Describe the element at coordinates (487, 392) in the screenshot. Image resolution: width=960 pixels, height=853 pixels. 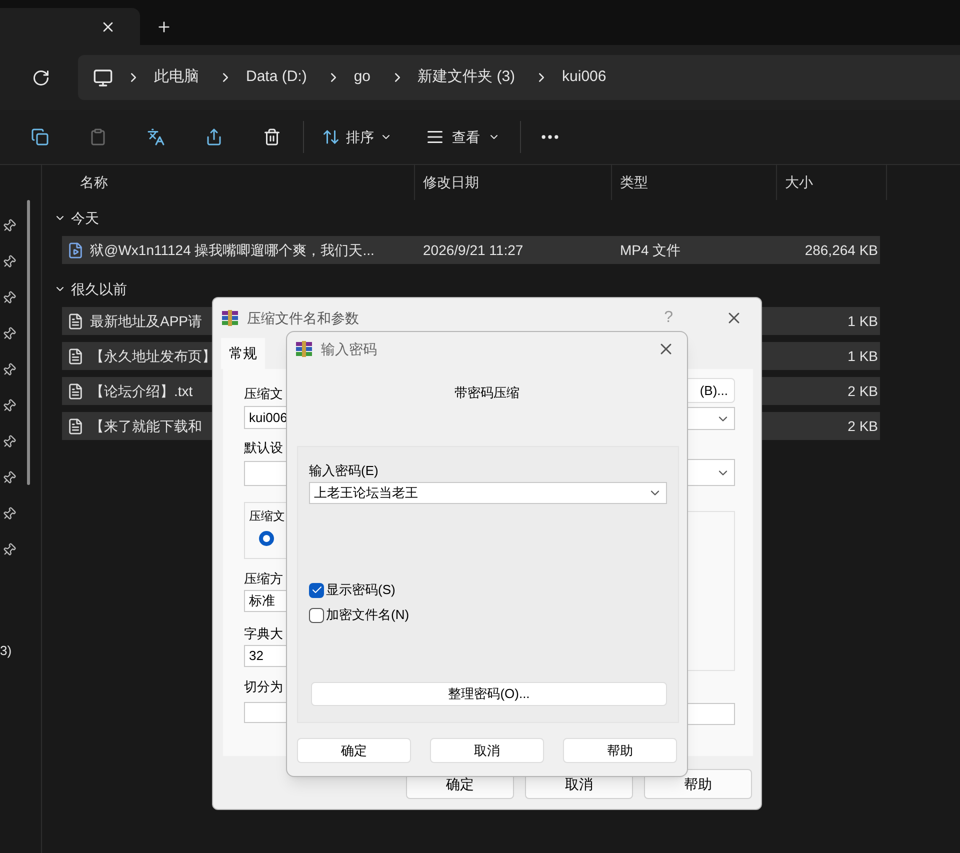
I see `dialog-heading: 带密码压缩` at that location.